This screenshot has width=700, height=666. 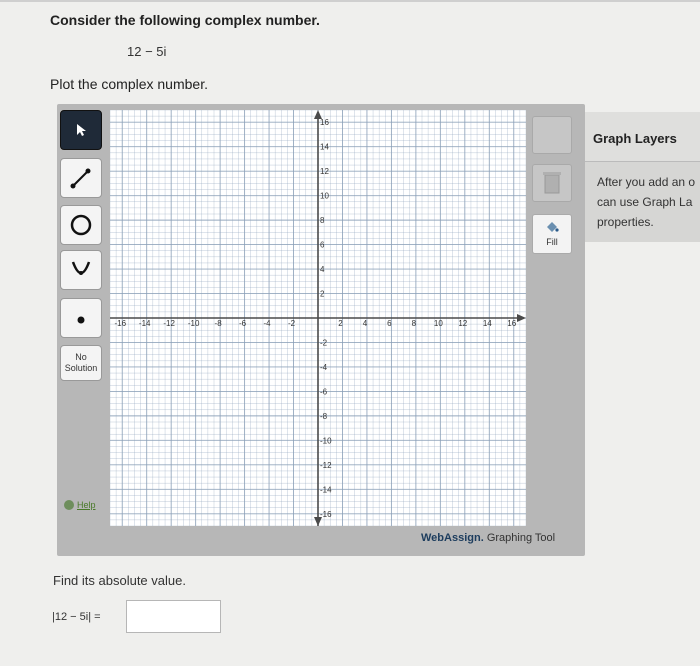 I want to click on x-tick-label: -6, so click(x=243, y=323).